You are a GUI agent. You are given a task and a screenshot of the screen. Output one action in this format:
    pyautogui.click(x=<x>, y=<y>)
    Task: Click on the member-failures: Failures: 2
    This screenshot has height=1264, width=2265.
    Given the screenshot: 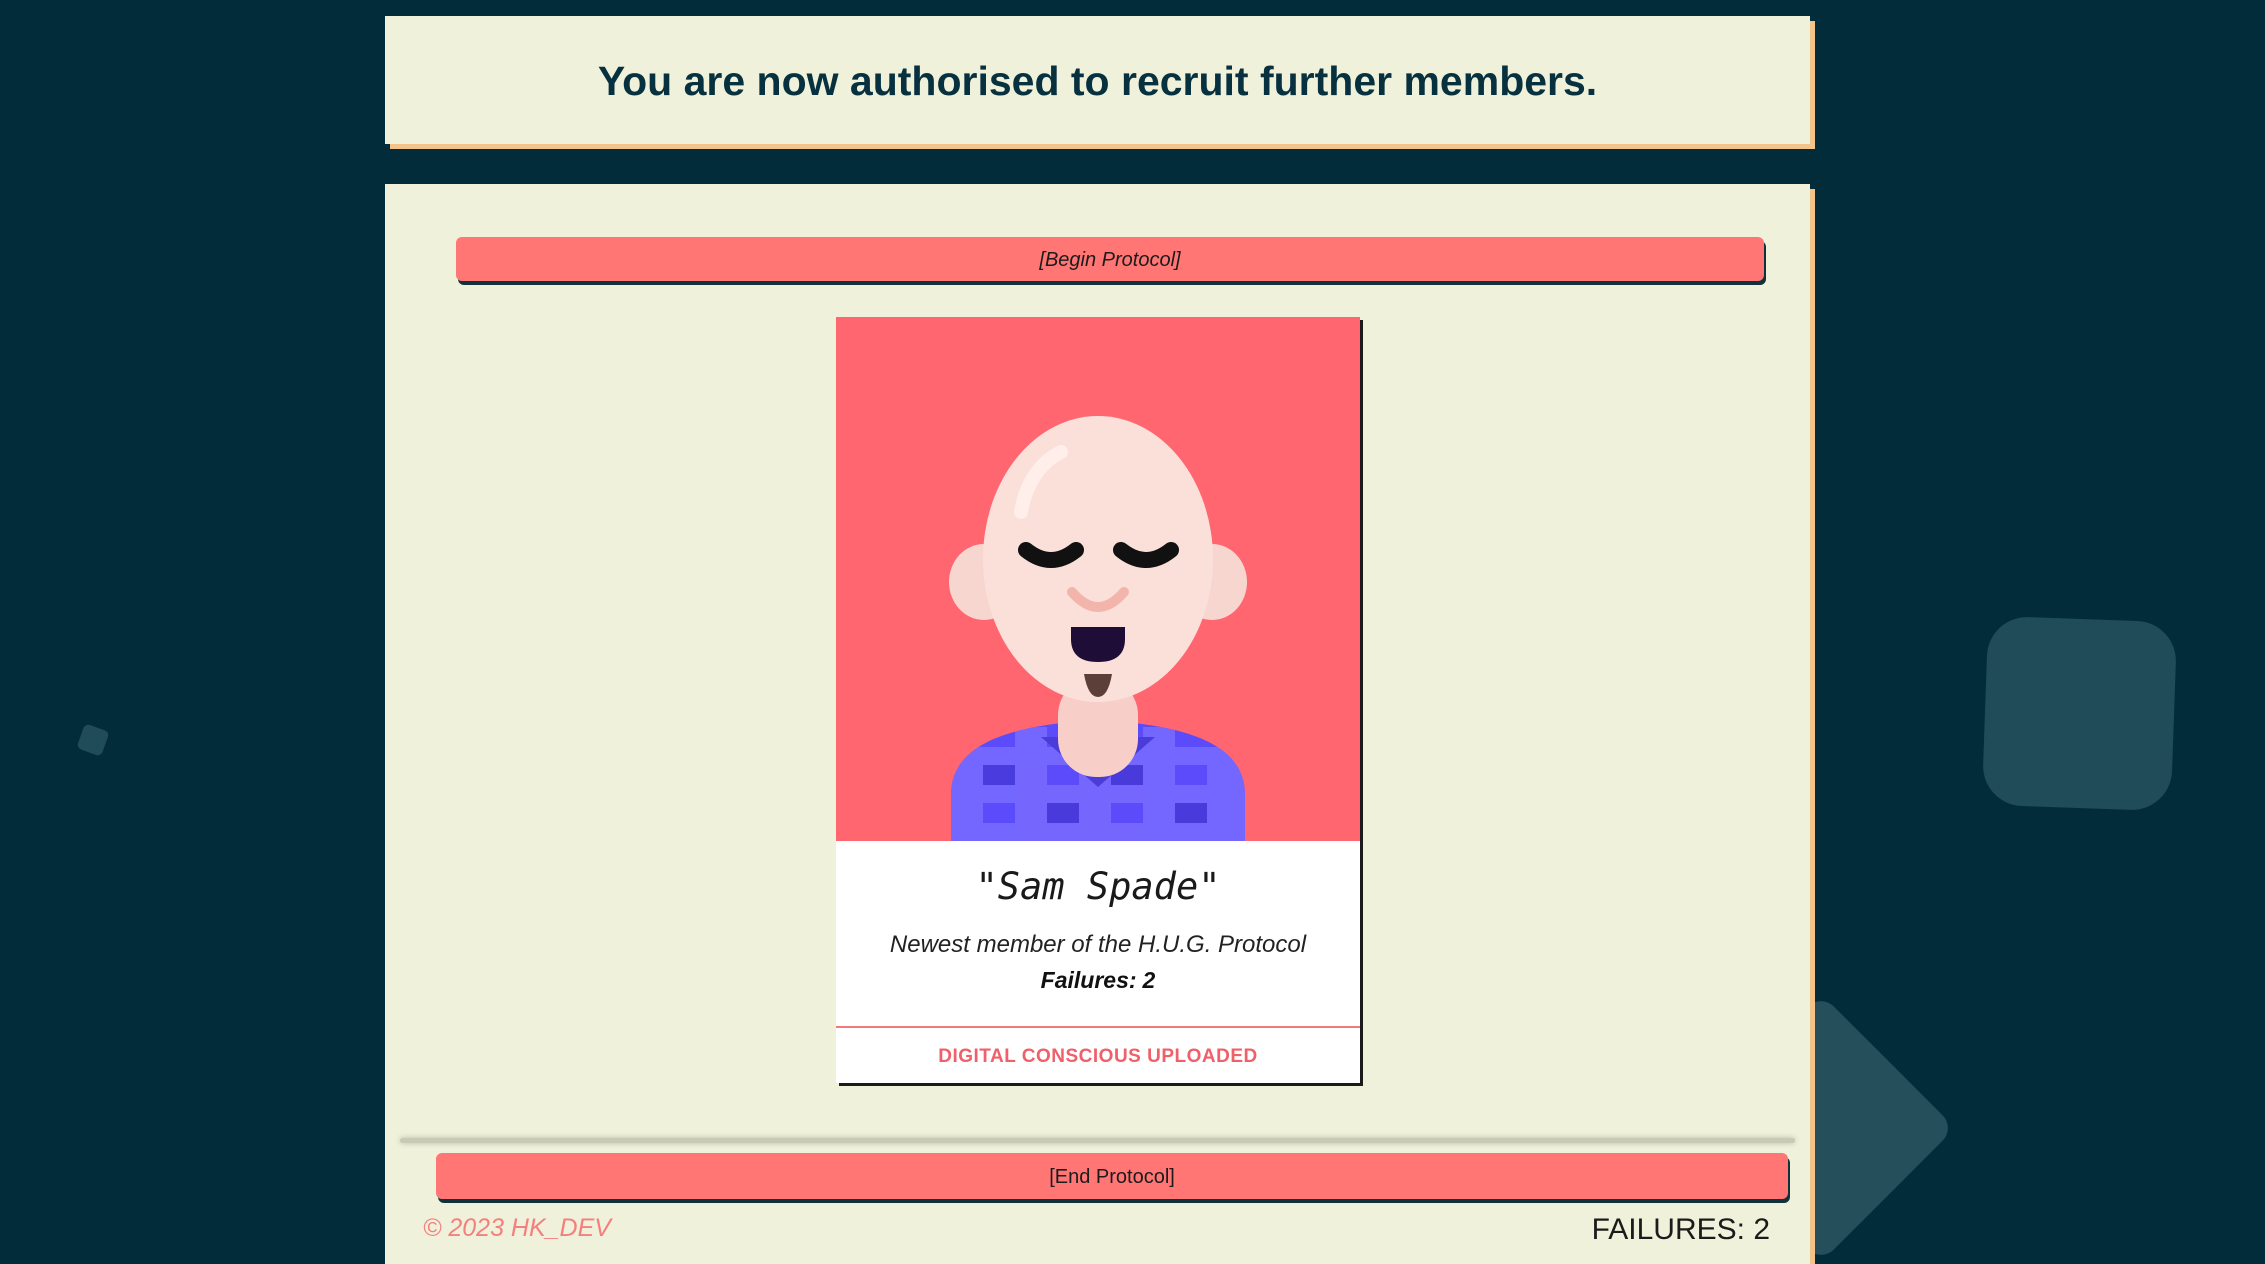 What is the action you would take?
    pyautogui.click(x=1098, y=980)
    